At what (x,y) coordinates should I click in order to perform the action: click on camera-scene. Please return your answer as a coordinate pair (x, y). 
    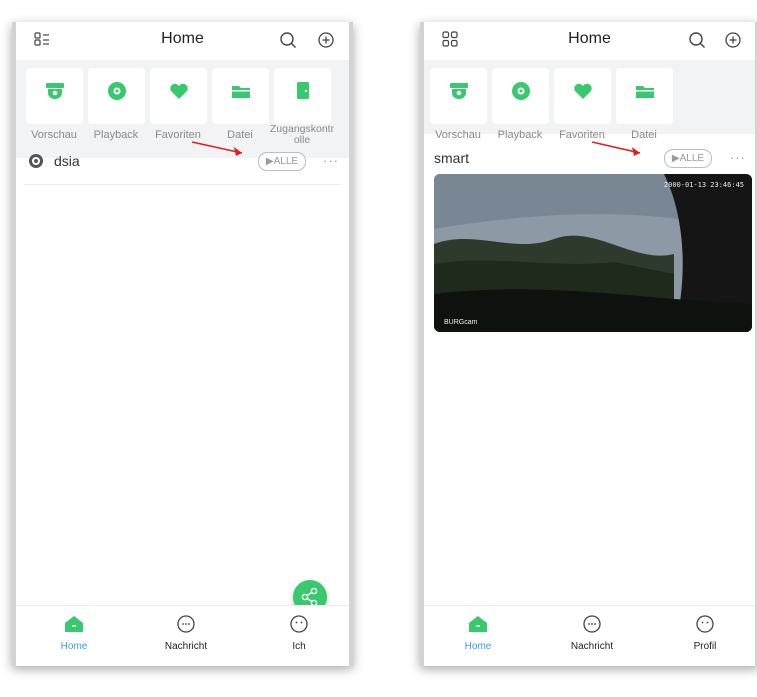
    Looking at the image, I should click on (593, 253).